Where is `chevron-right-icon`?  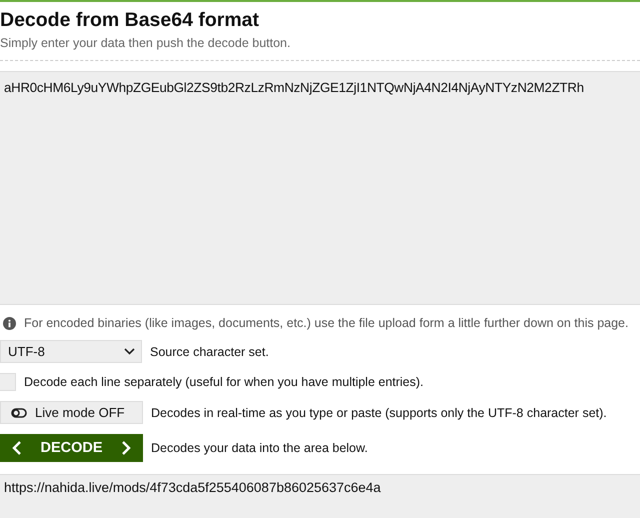 chevron-right-icon is located at coordinates (125, 448).